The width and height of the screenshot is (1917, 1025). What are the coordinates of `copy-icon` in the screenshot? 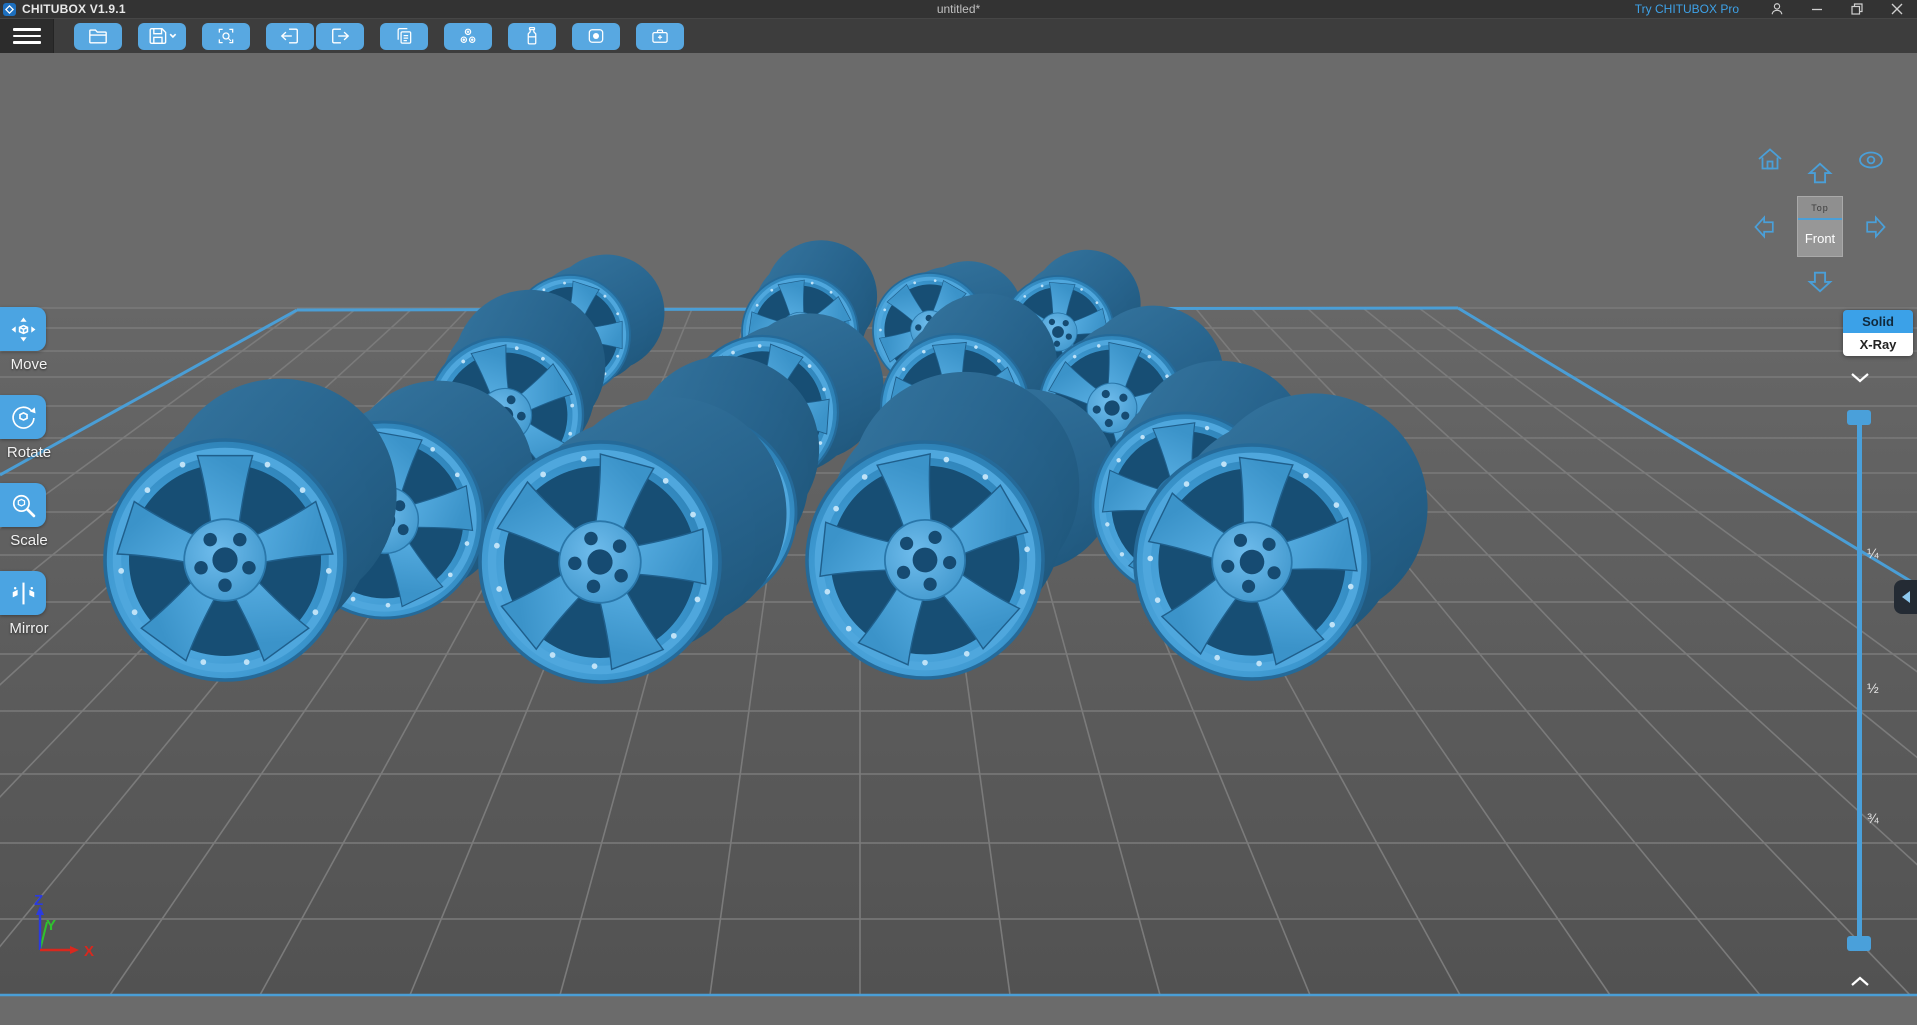 It's located at (404, 36).